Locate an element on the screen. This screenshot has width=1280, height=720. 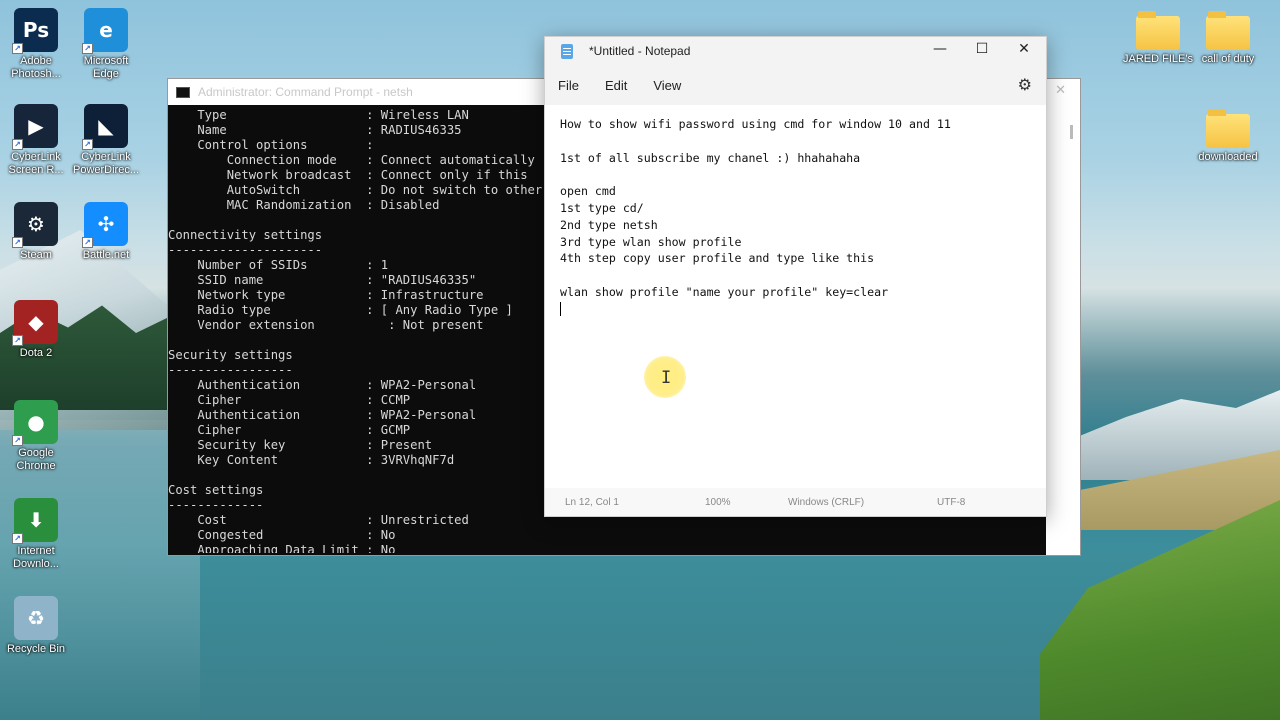
notepad-titlebar: *Untitled - Notepad — ☐ ✕ is located at coordinates (795, 51).